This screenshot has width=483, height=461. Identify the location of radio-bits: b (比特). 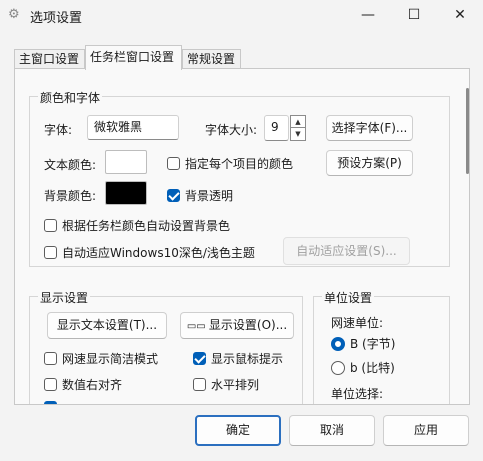
(363, 367).